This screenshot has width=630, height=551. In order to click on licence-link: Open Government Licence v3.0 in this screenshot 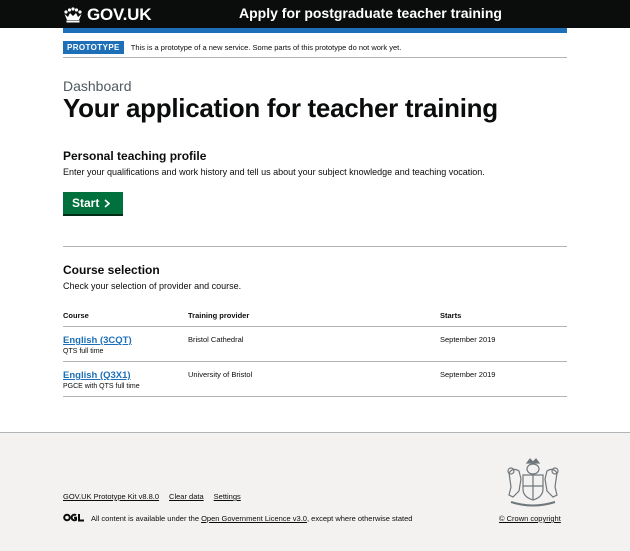, I will do `click(254, 518)`.